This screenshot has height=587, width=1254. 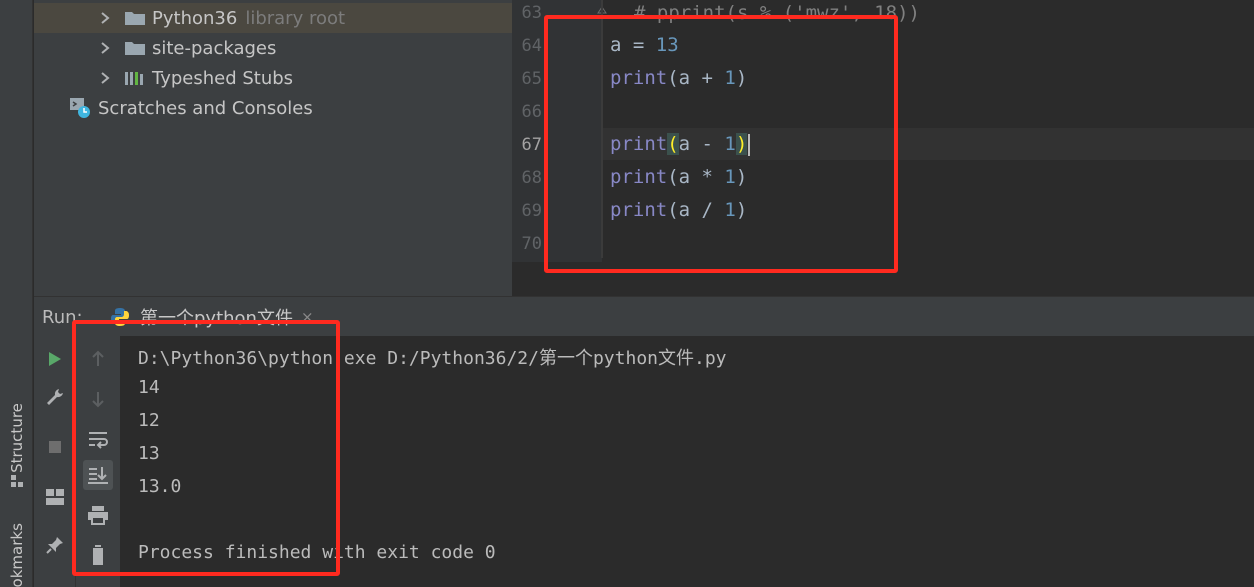 I want to click on pin-tab-button, so click(x=55, y=545).